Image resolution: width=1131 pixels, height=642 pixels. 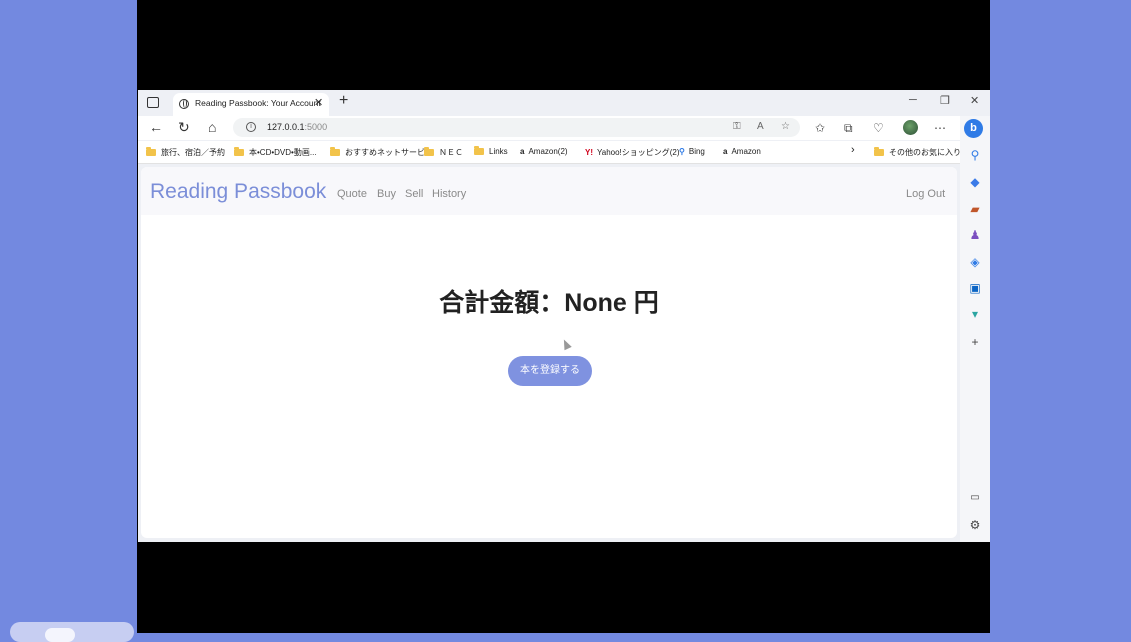 I want to click on nav-sell: Sell, so click(x=414, y=194).